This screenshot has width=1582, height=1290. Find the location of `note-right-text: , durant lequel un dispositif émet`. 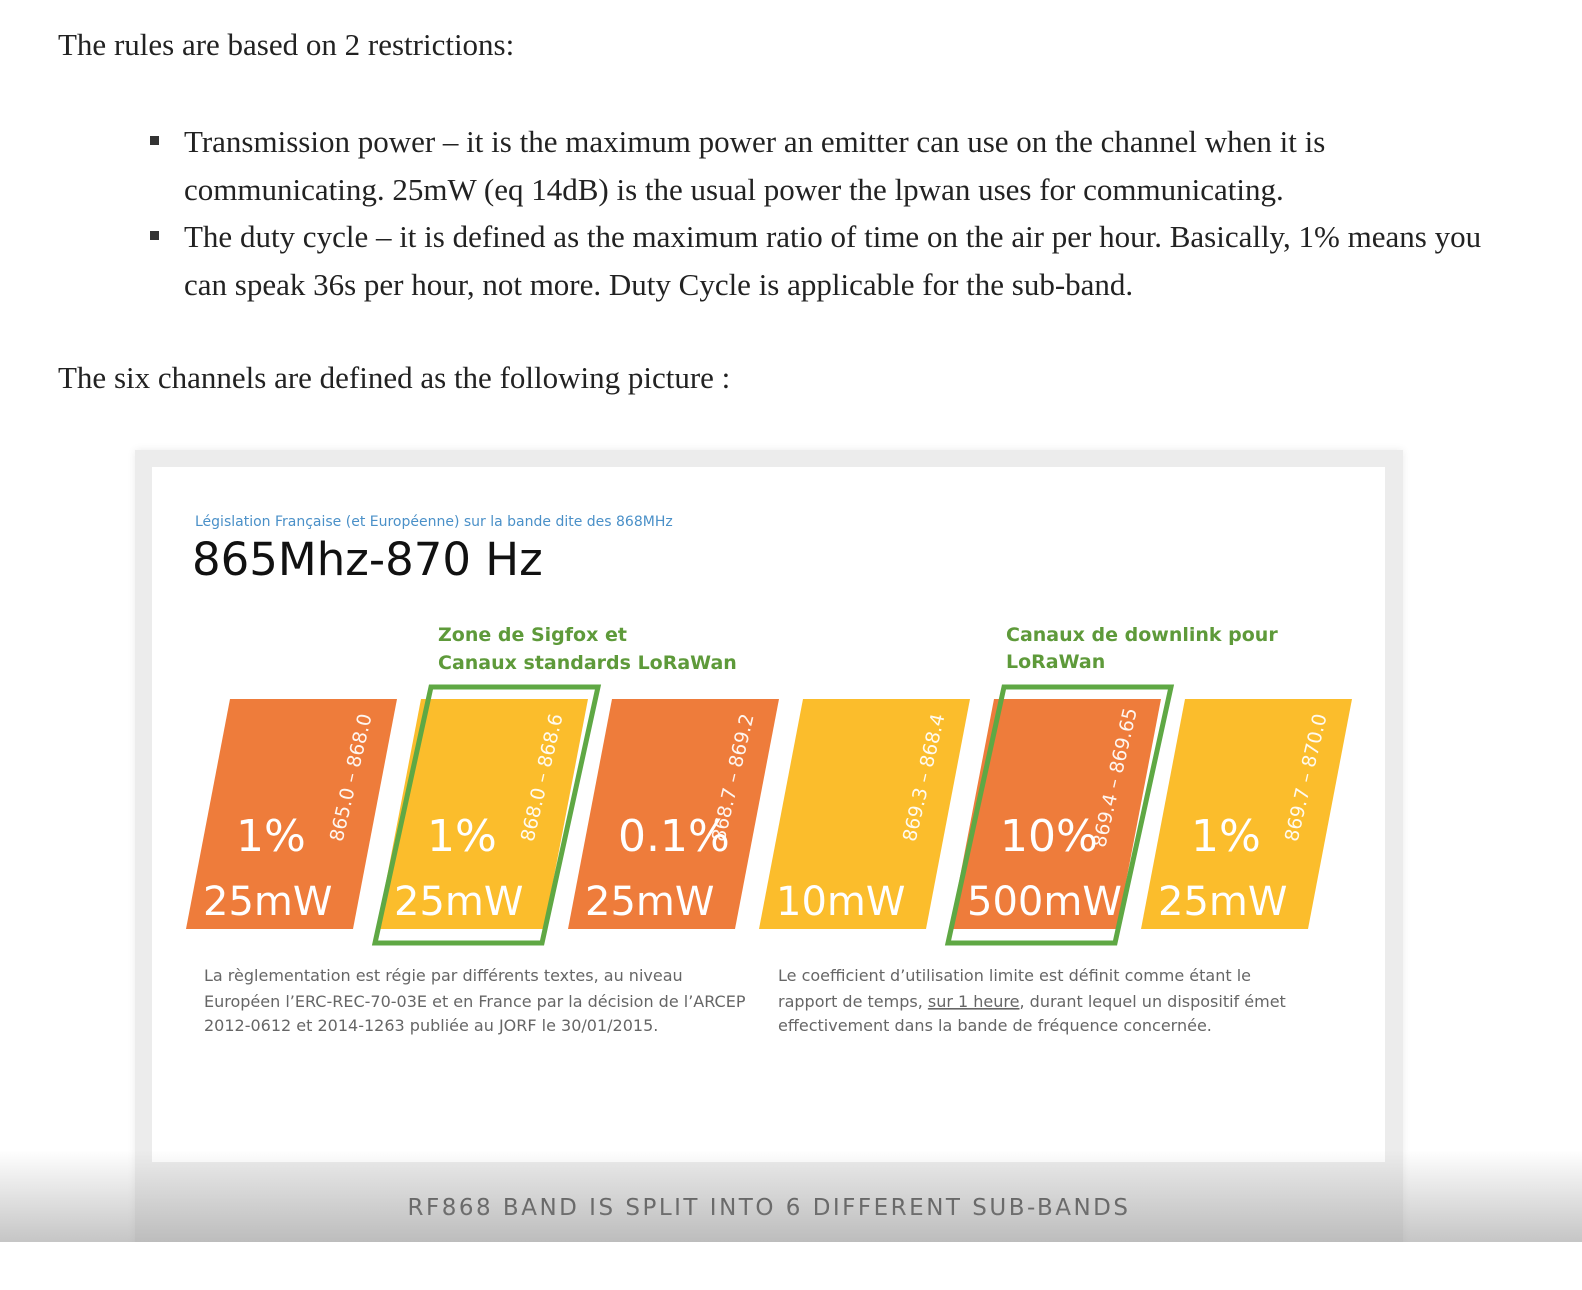

note-right-text: , durant lequel un dispositif émet is located at coordinates (1152, 1001).